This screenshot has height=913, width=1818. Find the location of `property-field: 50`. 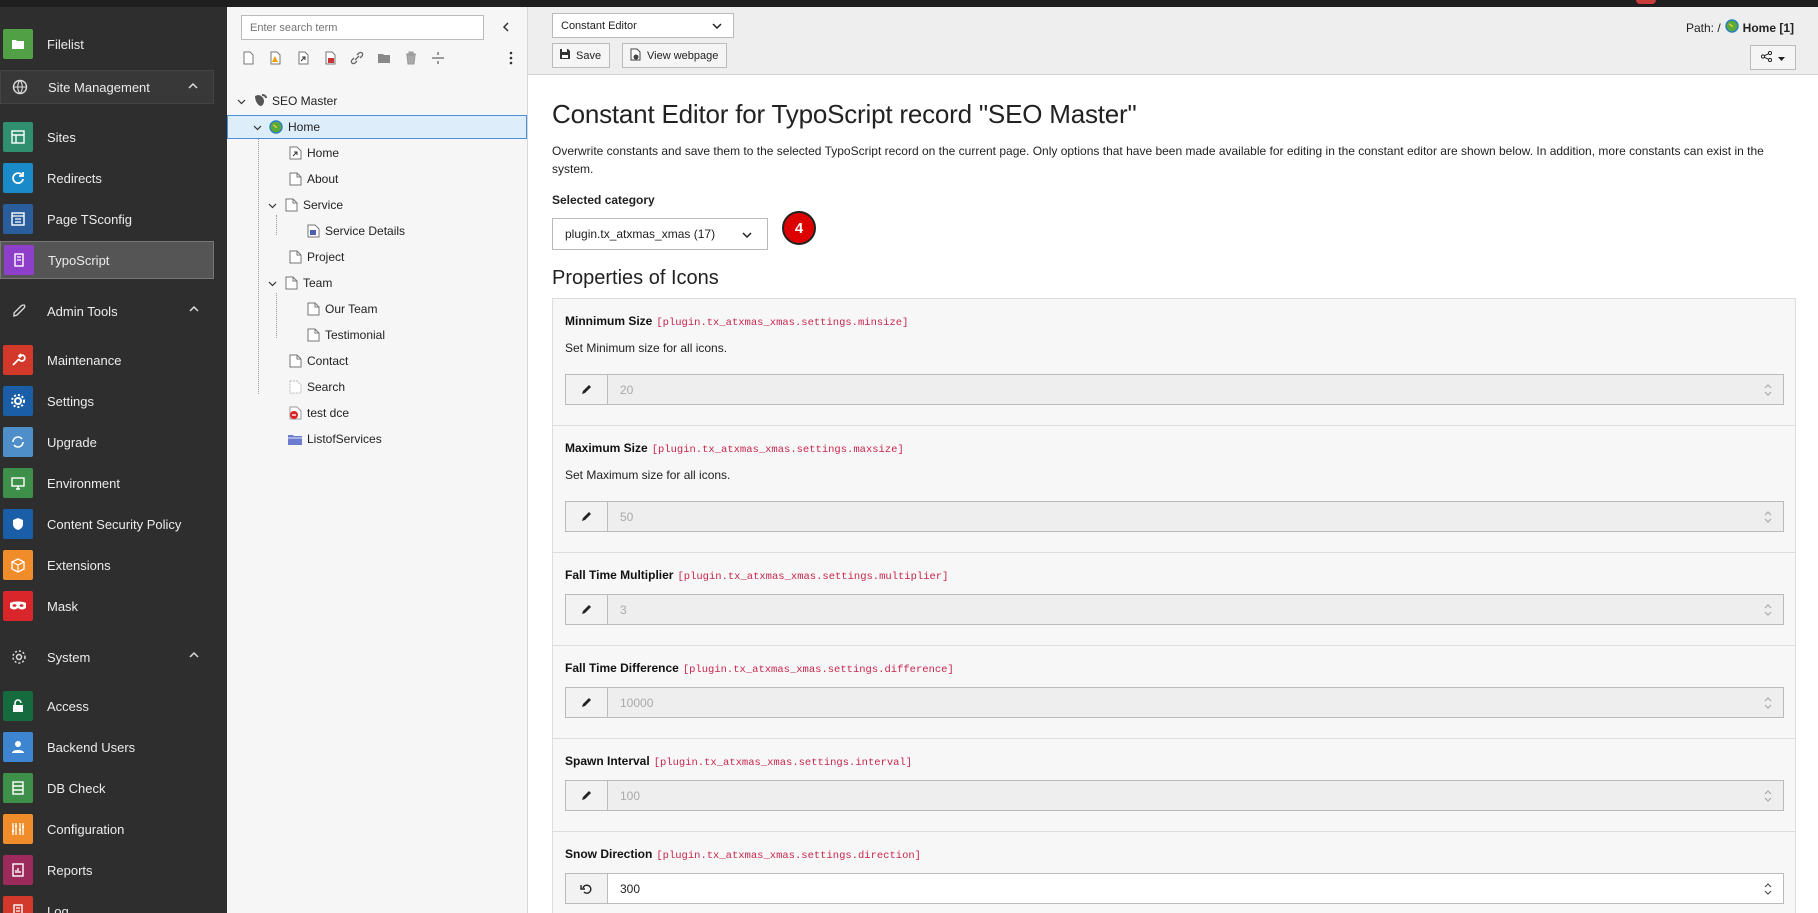

property-field: 50 is located at coordinates (1174, 516).